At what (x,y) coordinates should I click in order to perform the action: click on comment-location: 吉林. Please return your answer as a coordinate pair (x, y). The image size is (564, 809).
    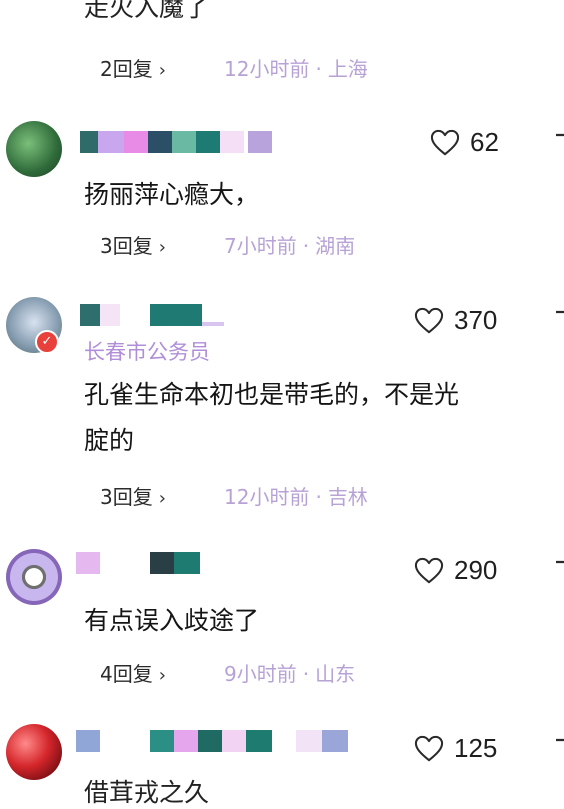
    Looking at the image, I should click on (347, 497).